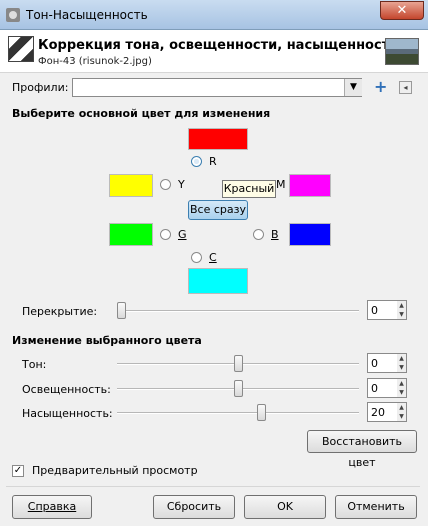 The height and width of the screenshot is (526, 428). What do you see at coordinates (131, 185) in the screenshot?
I see `yellow-swatch` at bounding box center [131, 185].